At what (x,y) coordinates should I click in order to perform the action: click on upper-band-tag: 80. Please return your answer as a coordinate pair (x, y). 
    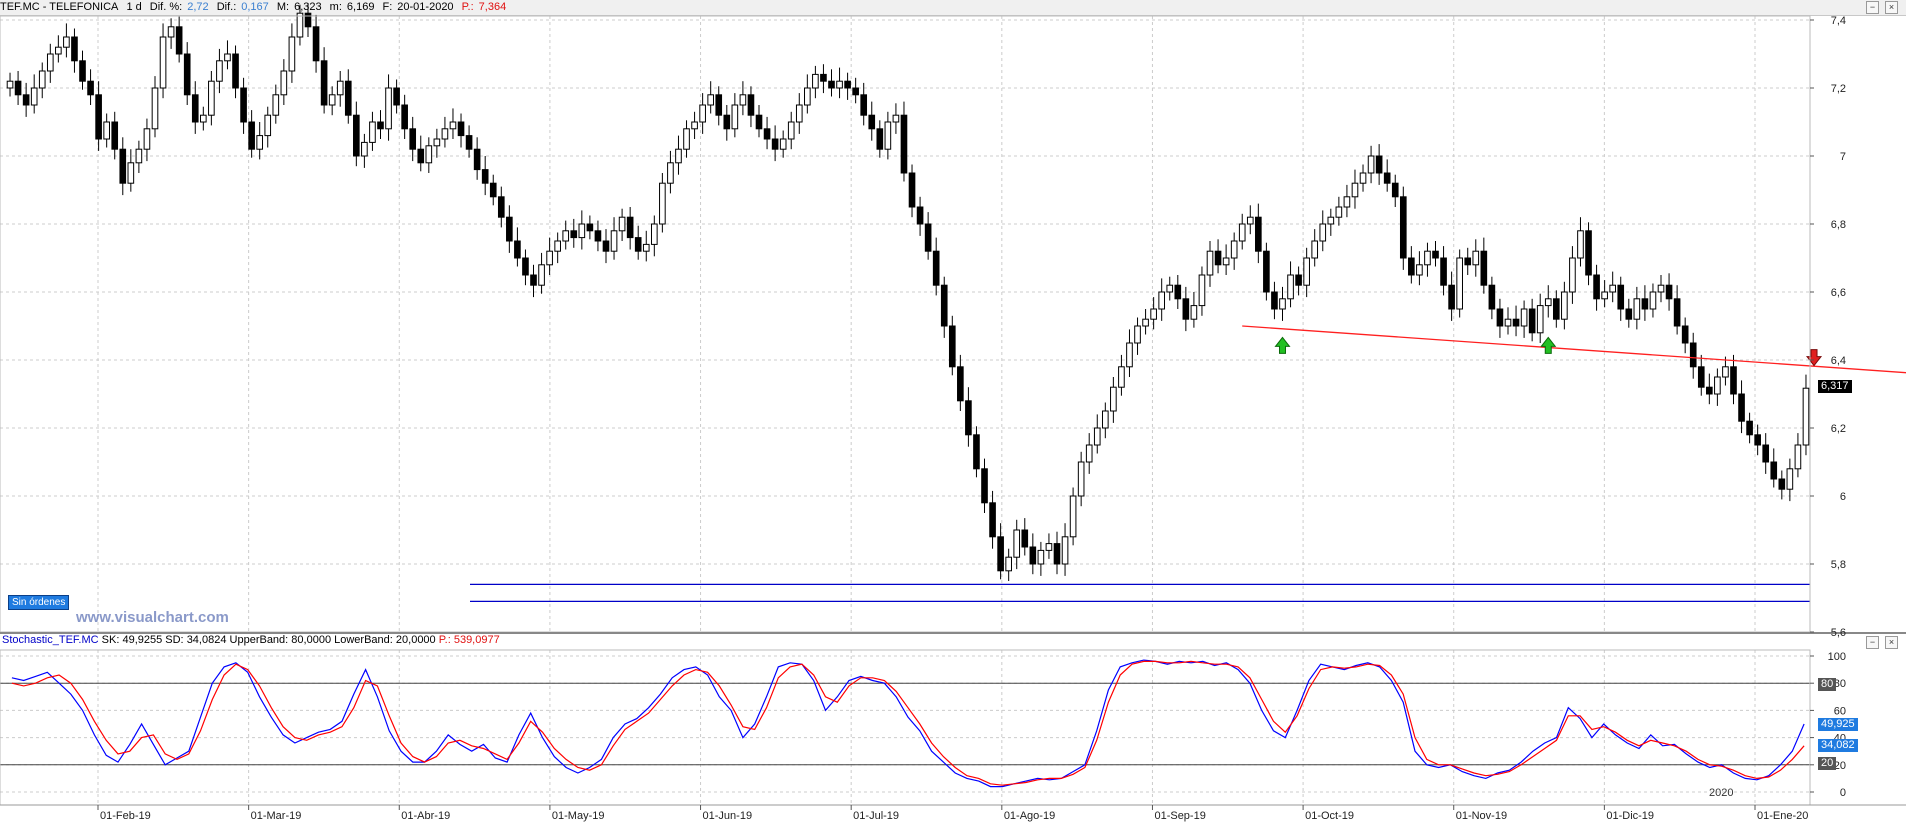
    Looking at the image, I should click on (1827, 684).